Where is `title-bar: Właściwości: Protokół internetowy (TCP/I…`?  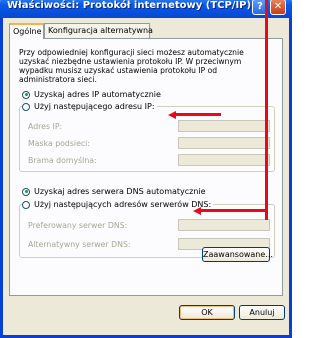
title-bar: Właściwości: Protokół internetowy (TCP/I… is located at coordinates (146, 9).